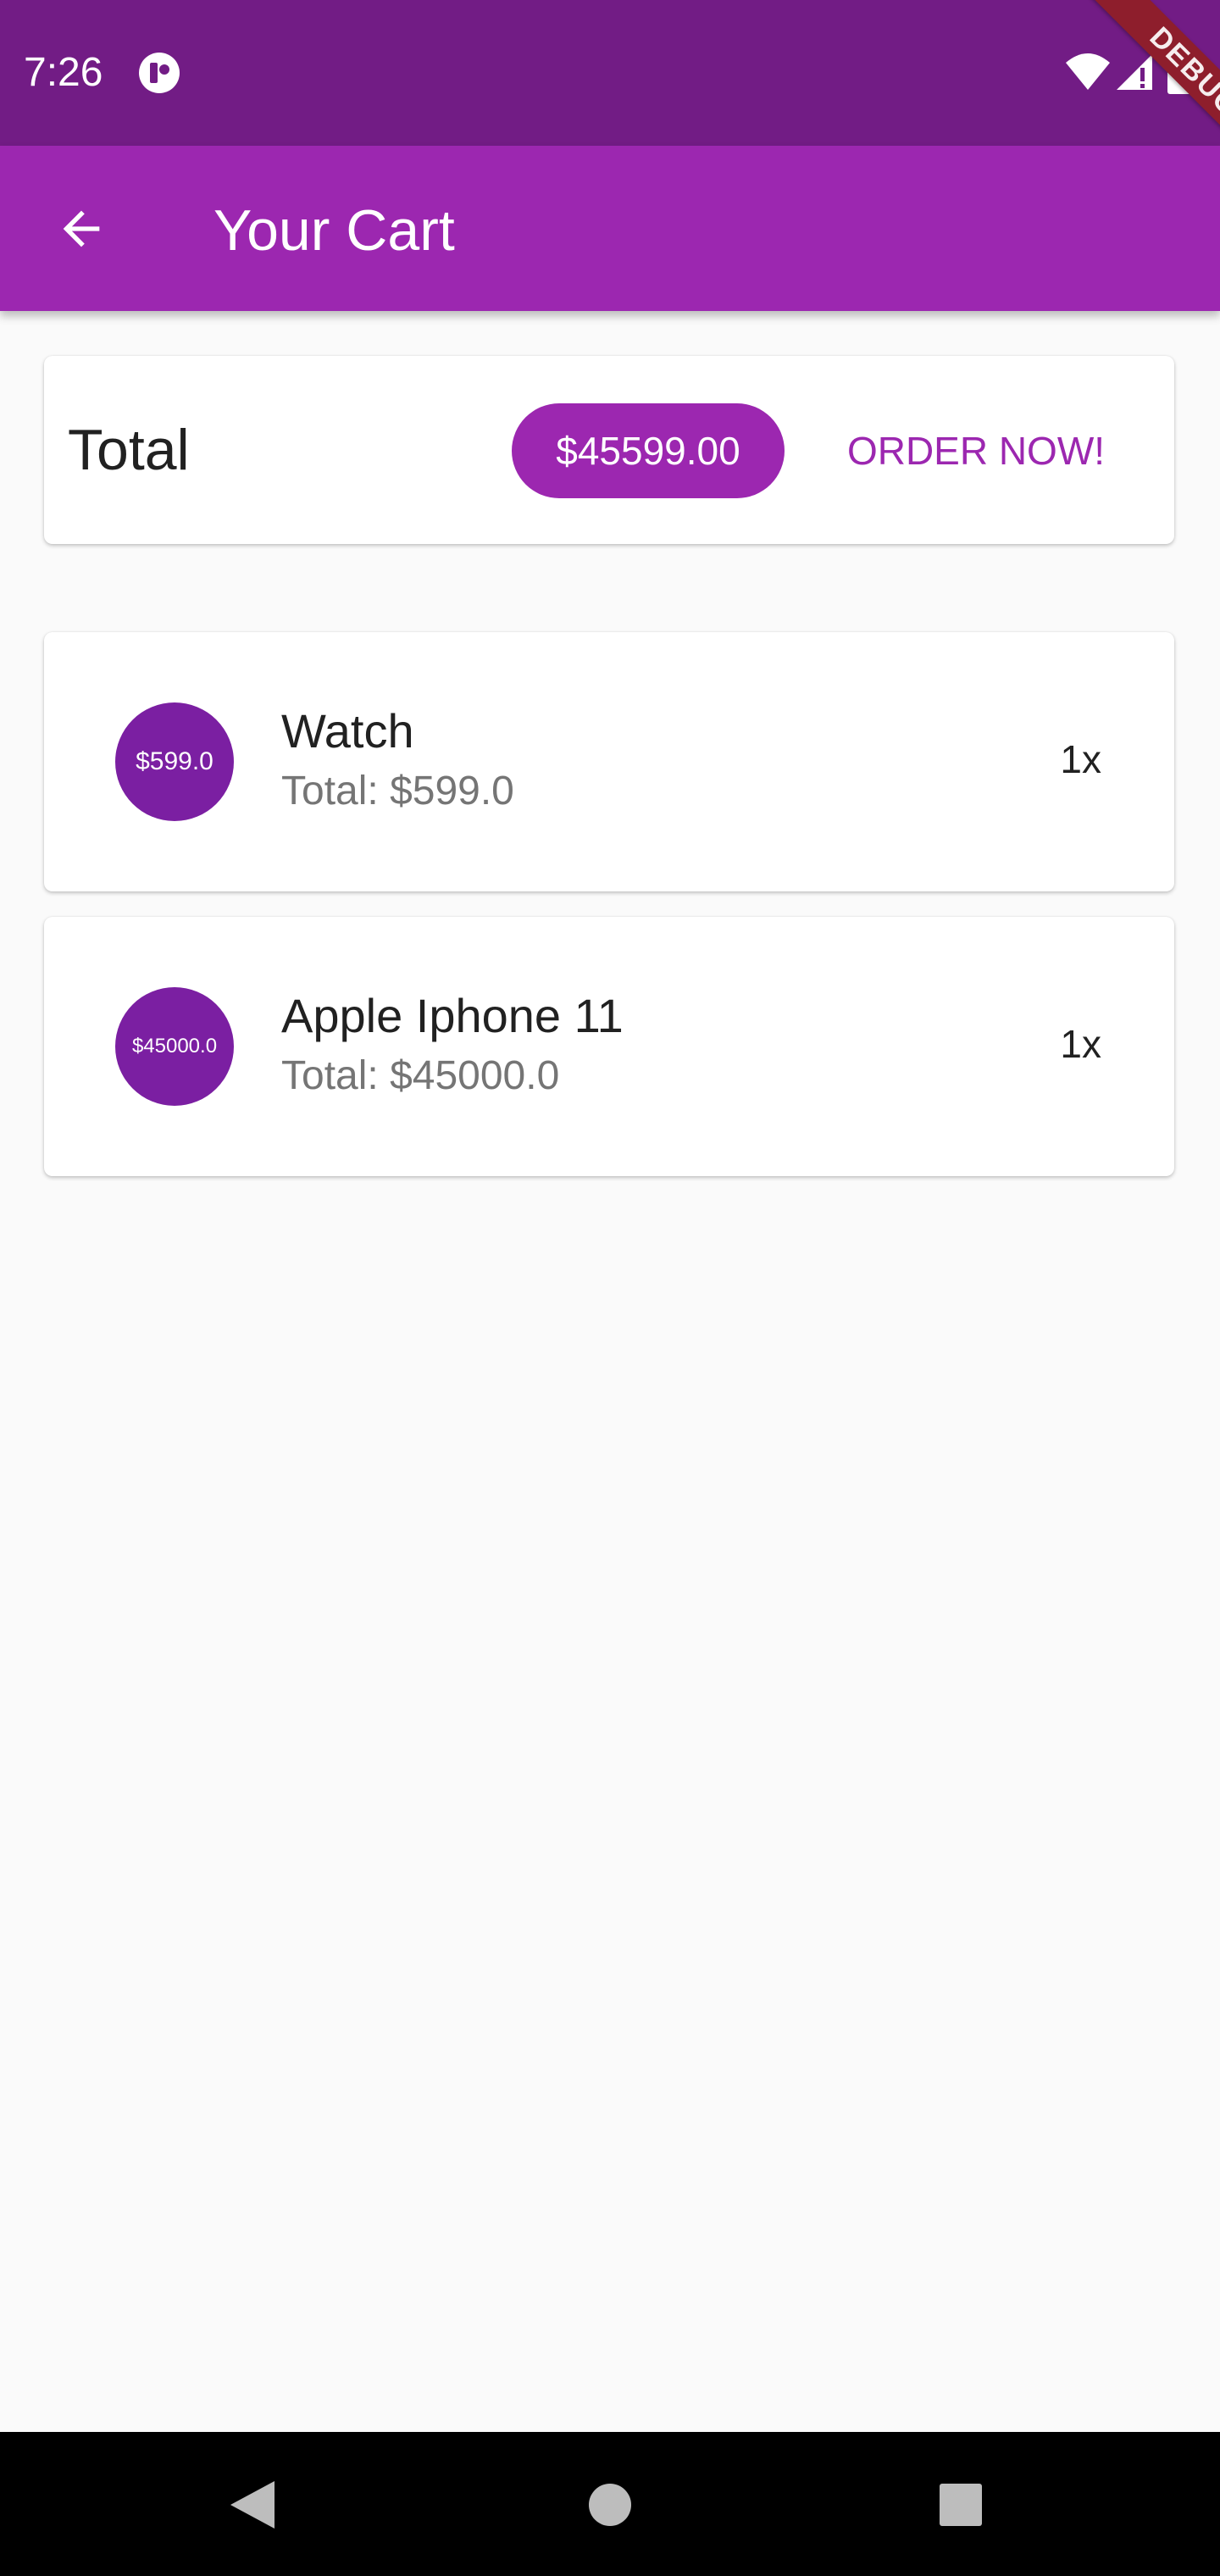  What do you see at coordinates (420, 1075) in the screenshot?
I see `item-total: Total: $45000.0` at bounding box center [420, 1075].